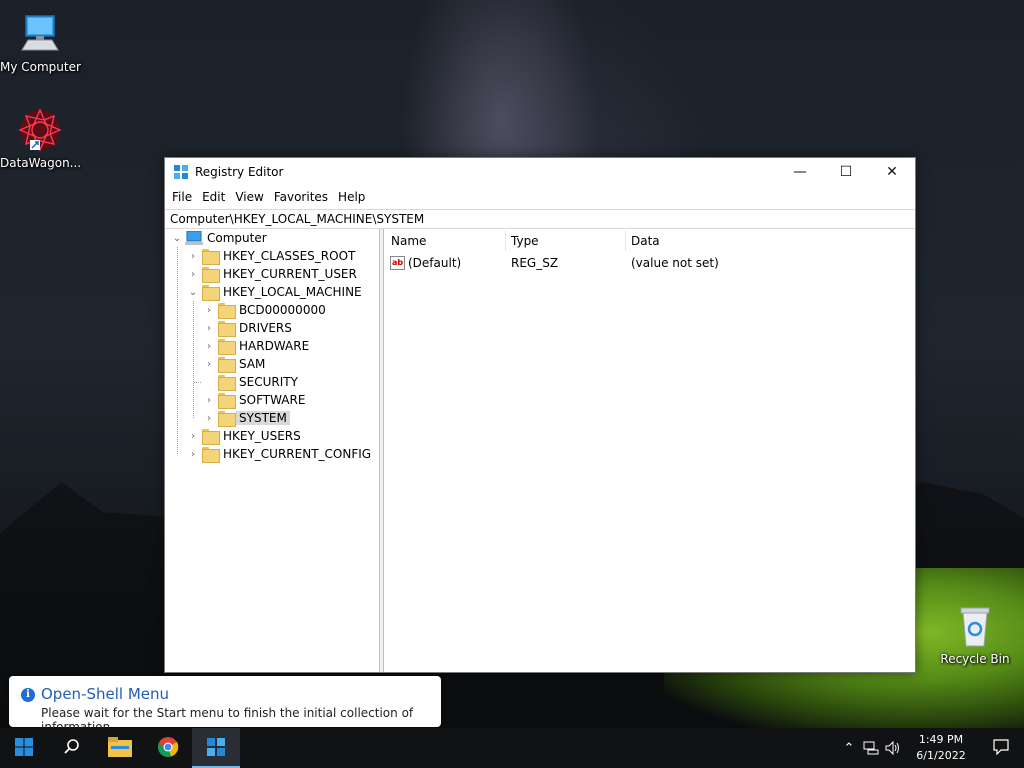 Image resolution: width=1024 pixels, height=768 pixels. Describe the element at coordinates (246, 418) in the screenshot. I see `tree-node-system: › SYSTEM` at that location.